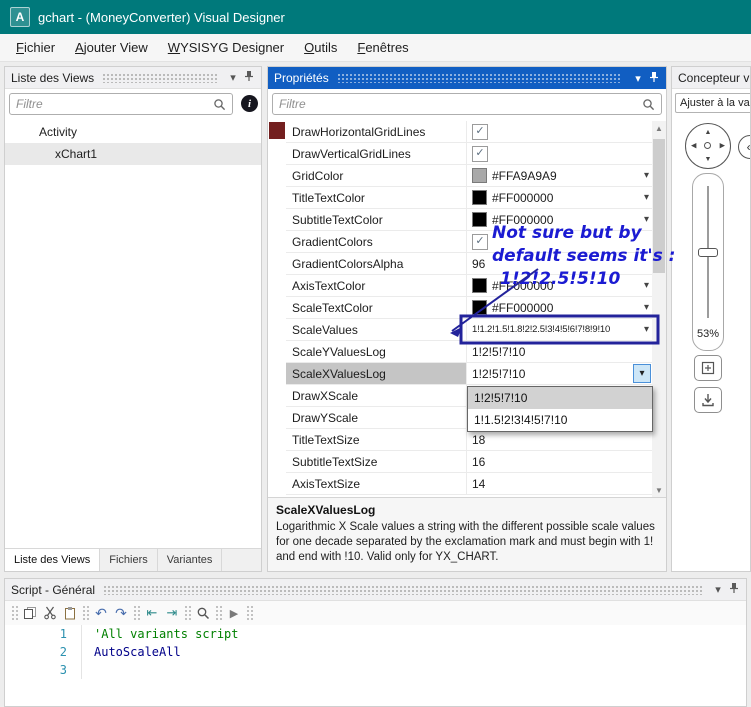 This screenshot has height=707, width=751. What do you see at coordinates (560, 420) in the screenshot?
I see `dropdown-option: 1!1.5!2!3!4!5!7!10` at bounding box center [560, 420].